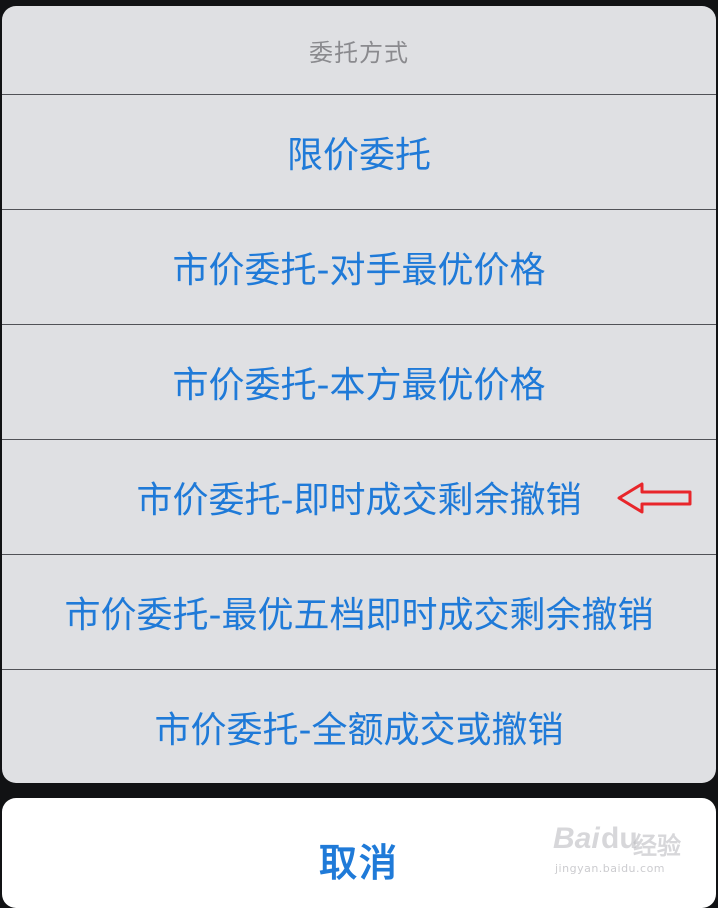  What do you see at coordinates (359, 496) in the screenshot?
I see `option-market-immediate-cancel-rest: 市价委托-即时成交剩余撤销` at bounding box center [359, 496].